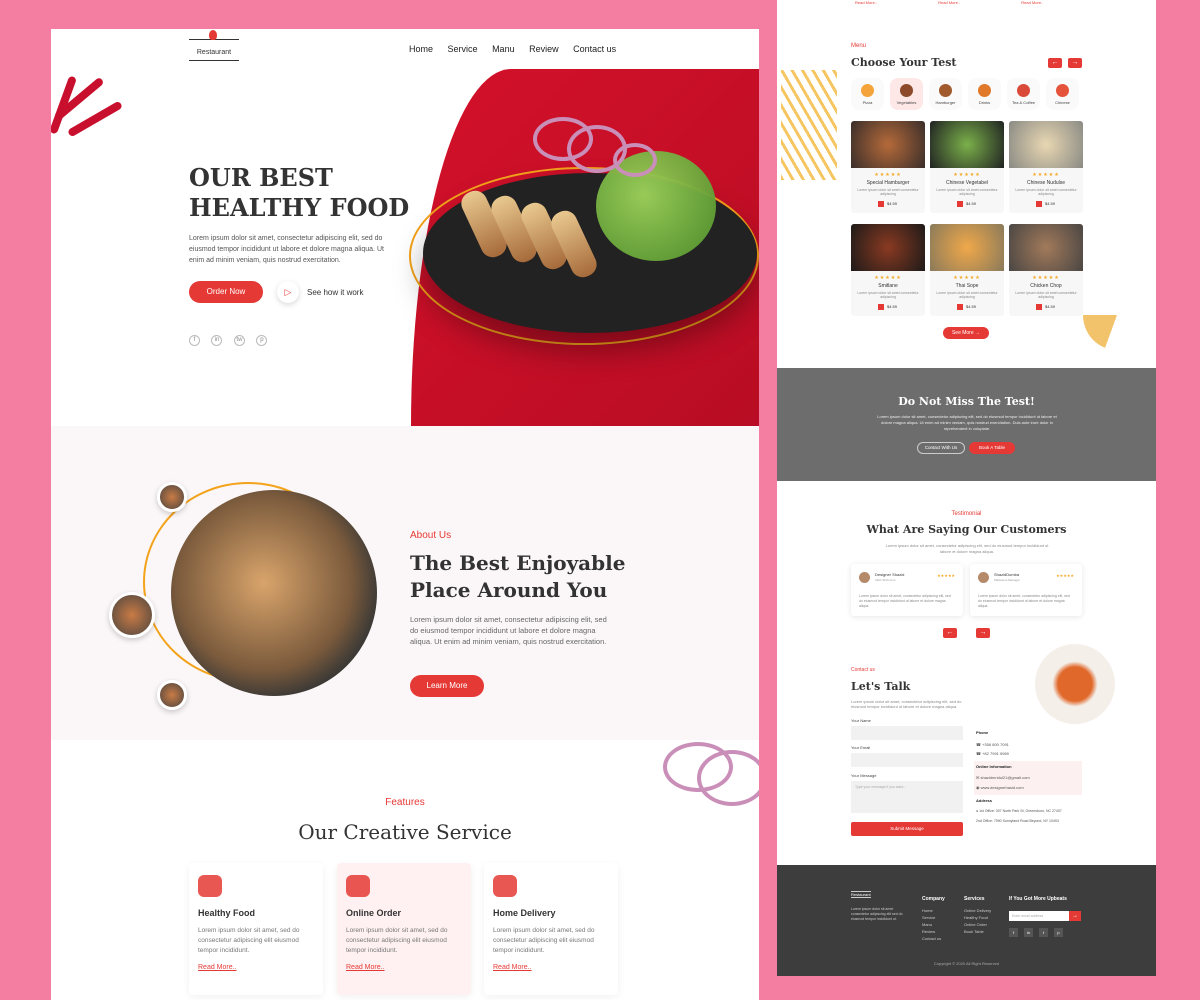 The height and width of the screenshot is (1000, 1200). I want to click on category-vegetables: Vegetables, so click(906, 94).